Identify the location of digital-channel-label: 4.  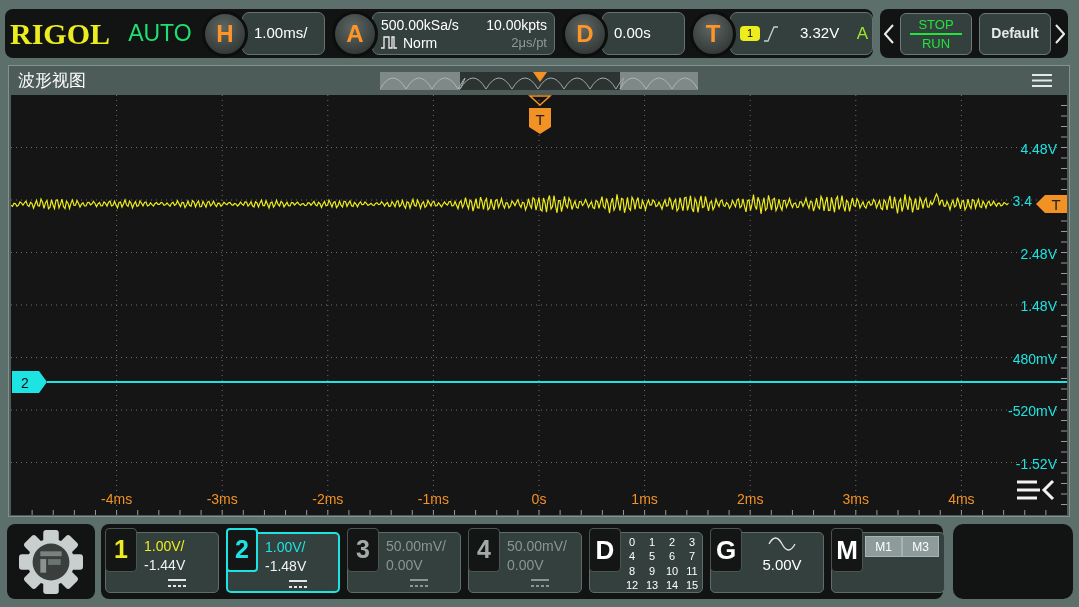
(632, 556).